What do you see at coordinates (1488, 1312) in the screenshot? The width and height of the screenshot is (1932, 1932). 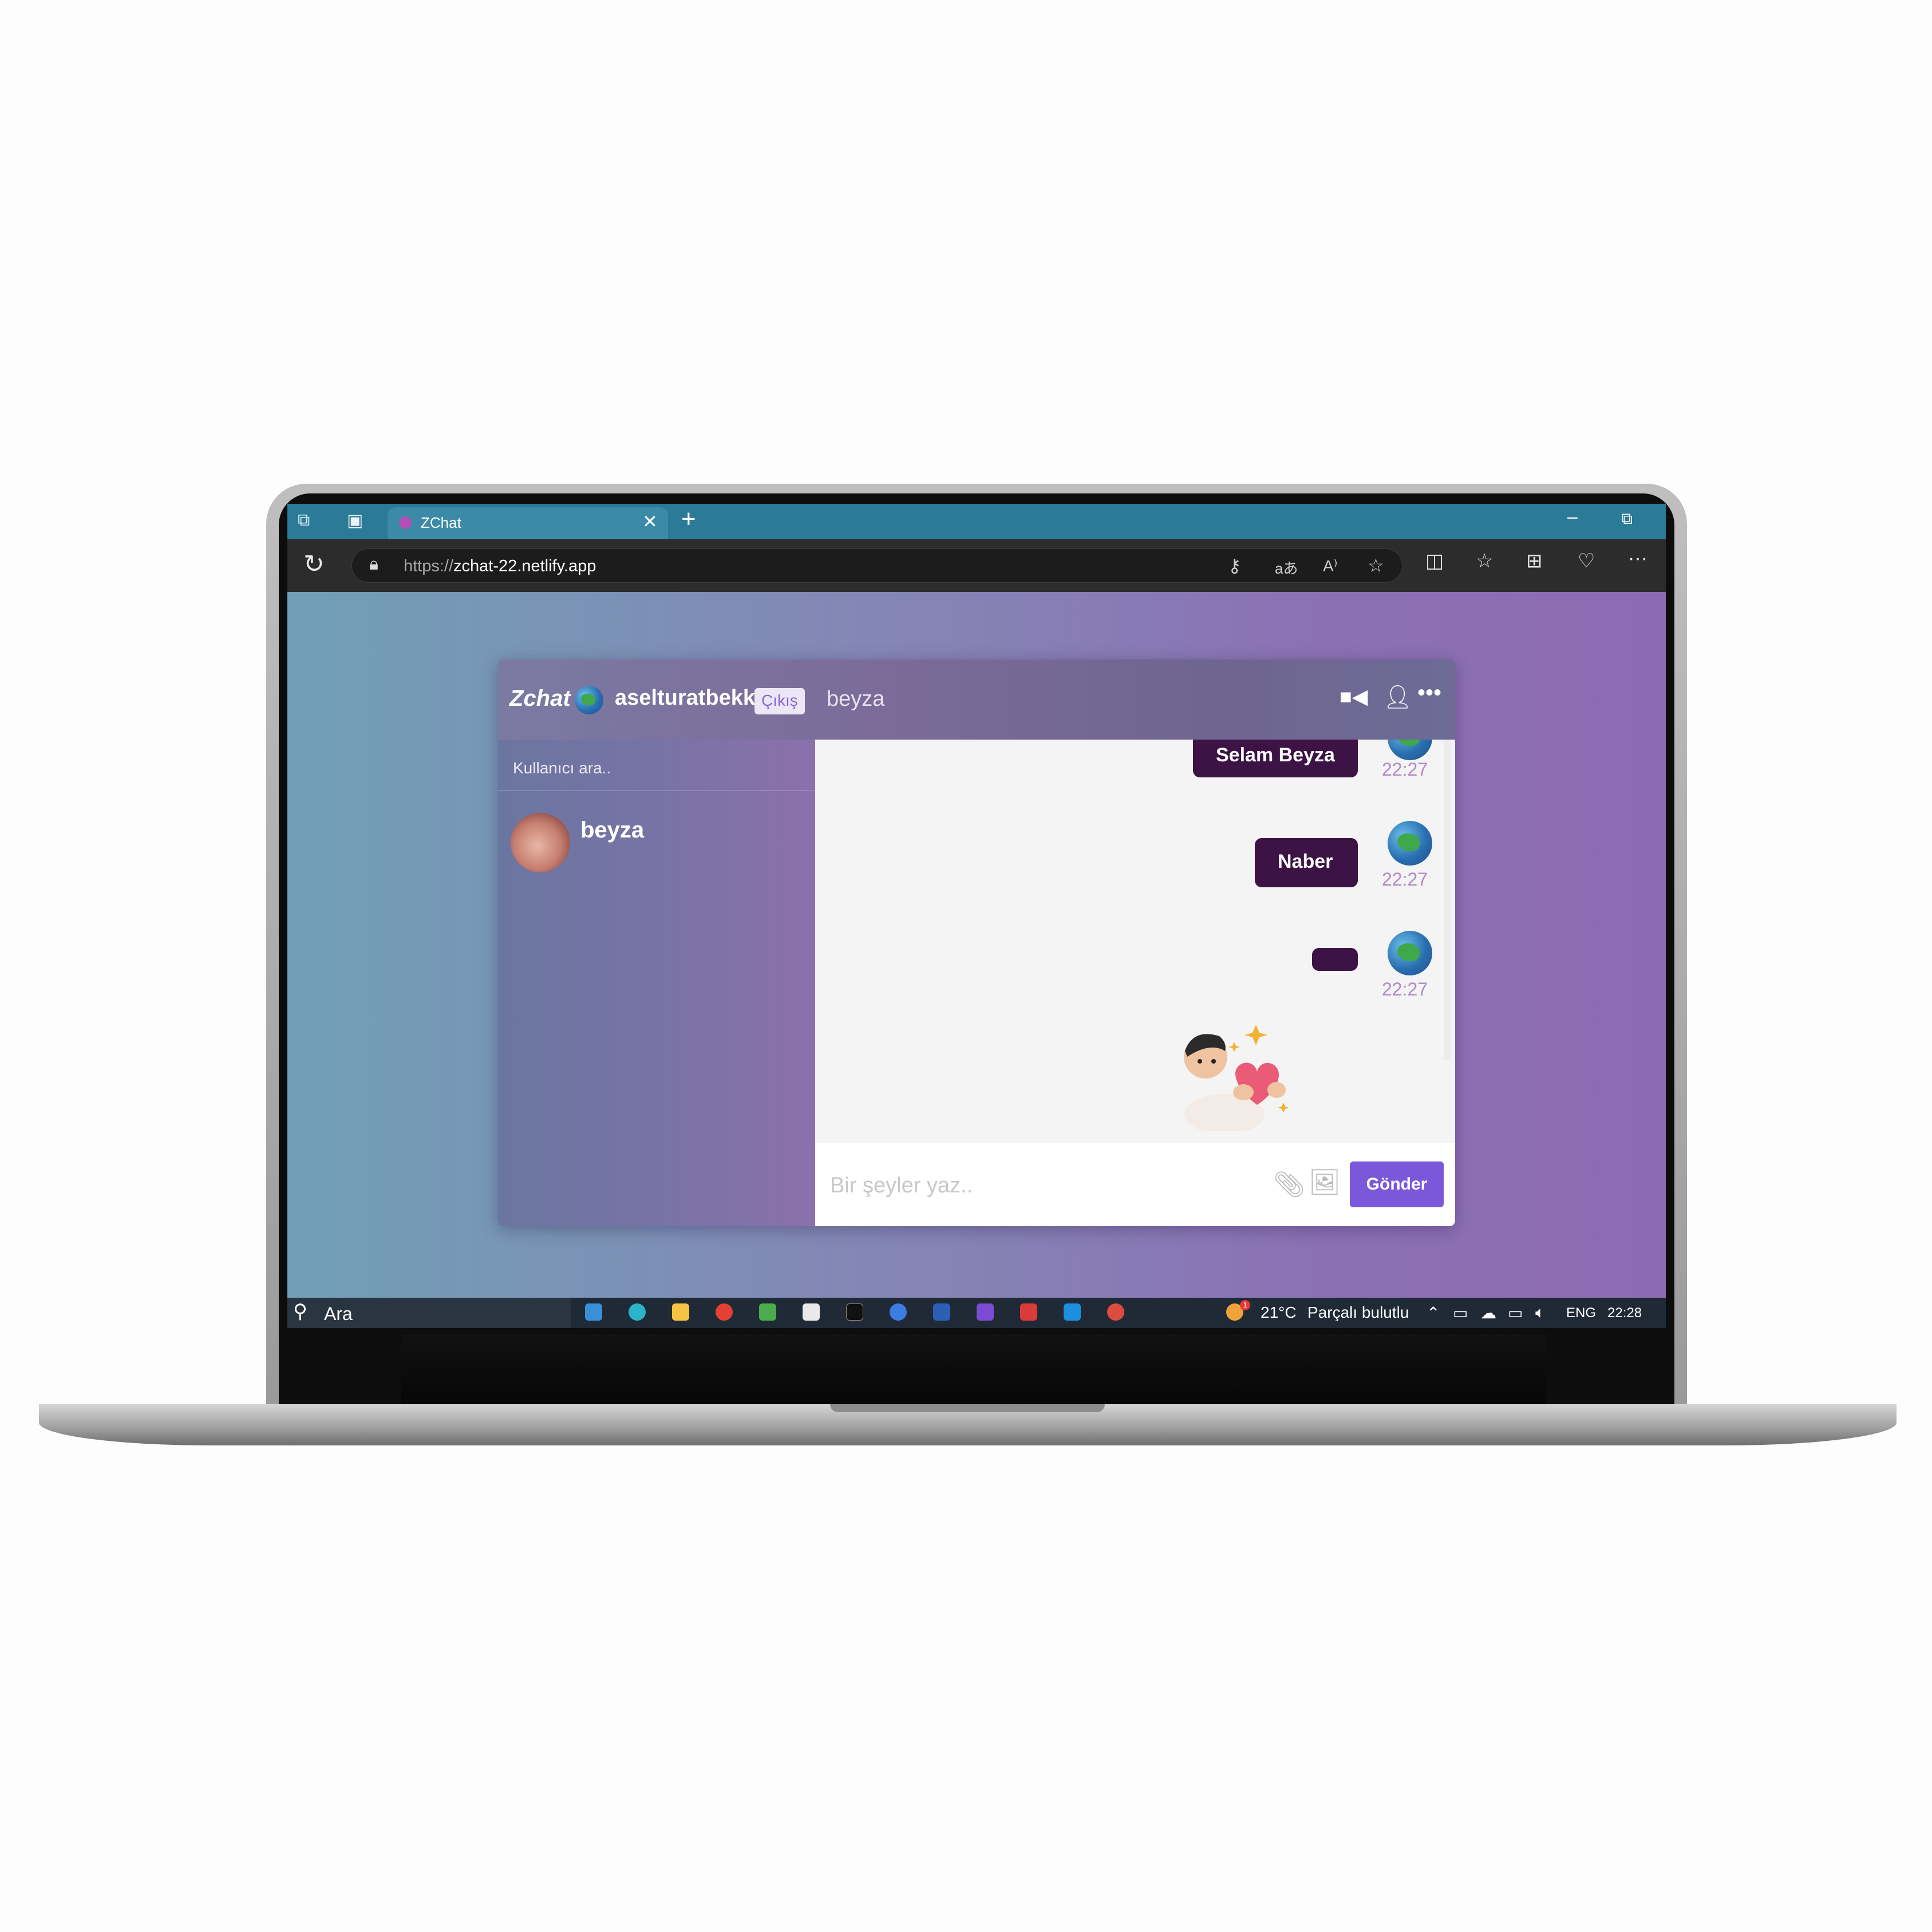 I see `cloud-icon: ☁︎` at bounding box center [1488, 1312].